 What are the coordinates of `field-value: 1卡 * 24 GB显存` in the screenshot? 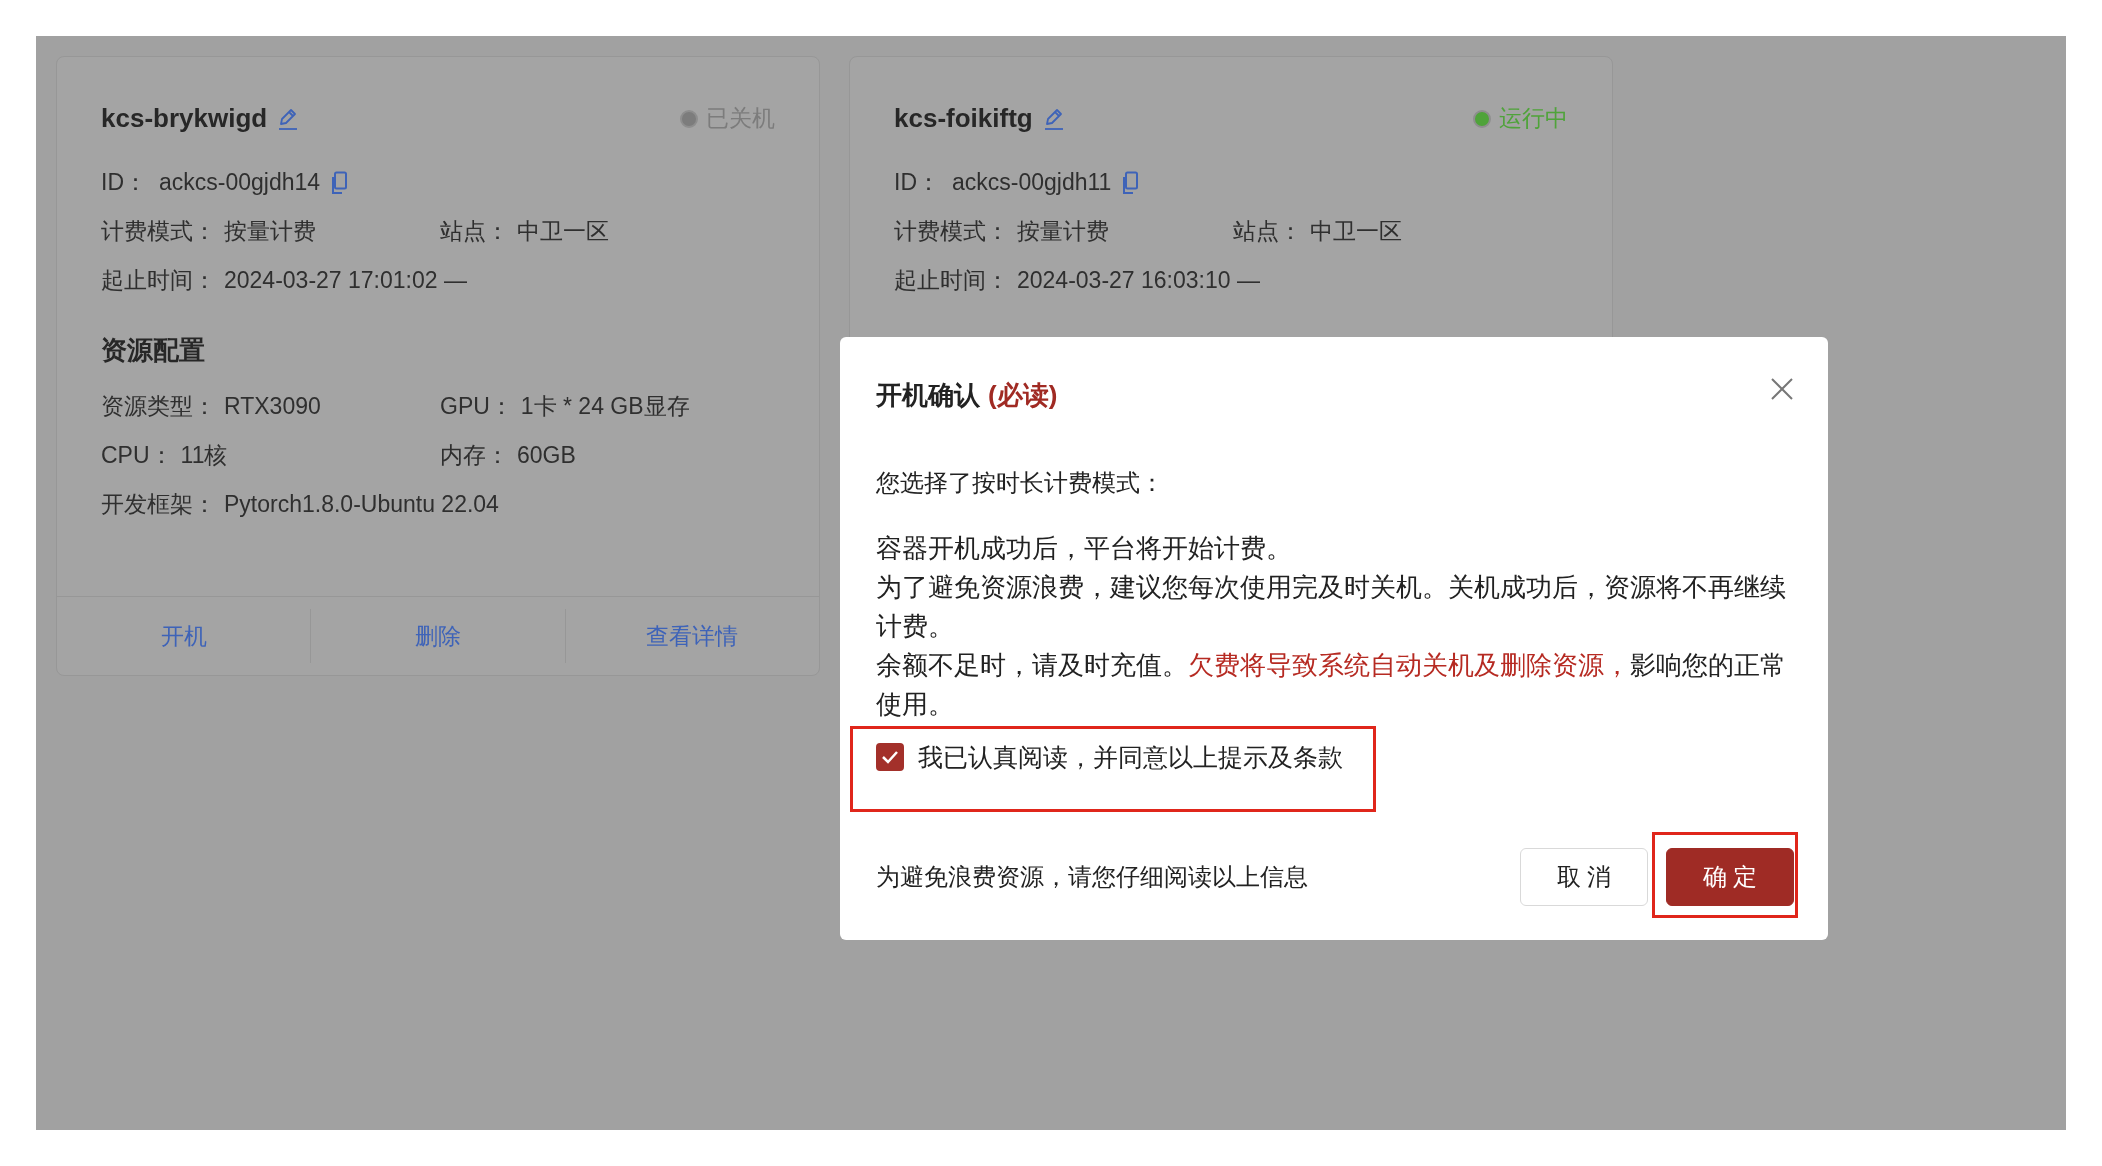 It's located at (605, 406).